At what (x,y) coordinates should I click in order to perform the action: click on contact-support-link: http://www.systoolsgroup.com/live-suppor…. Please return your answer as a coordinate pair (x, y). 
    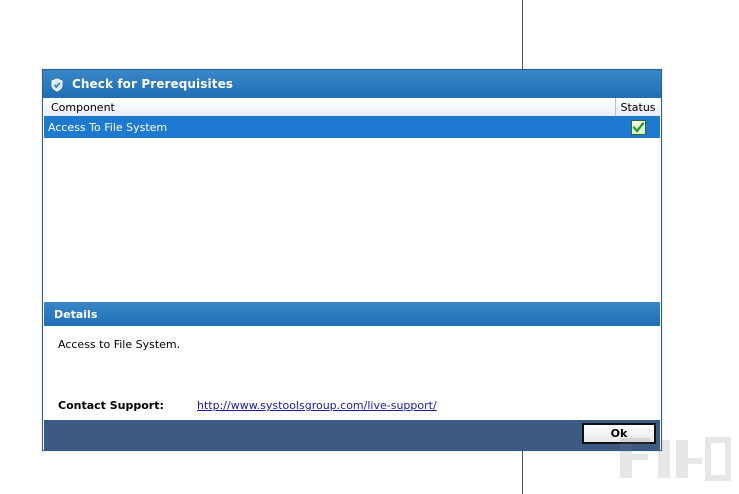
    Looking at the image, I should click on (317, 405).